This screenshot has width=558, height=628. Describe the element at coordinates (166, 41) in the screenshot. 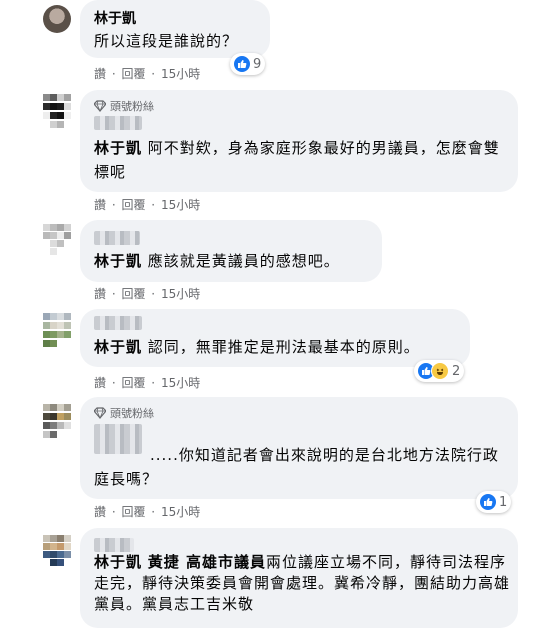

I see `comment-text: 所以這段是誰說的？` at that location.